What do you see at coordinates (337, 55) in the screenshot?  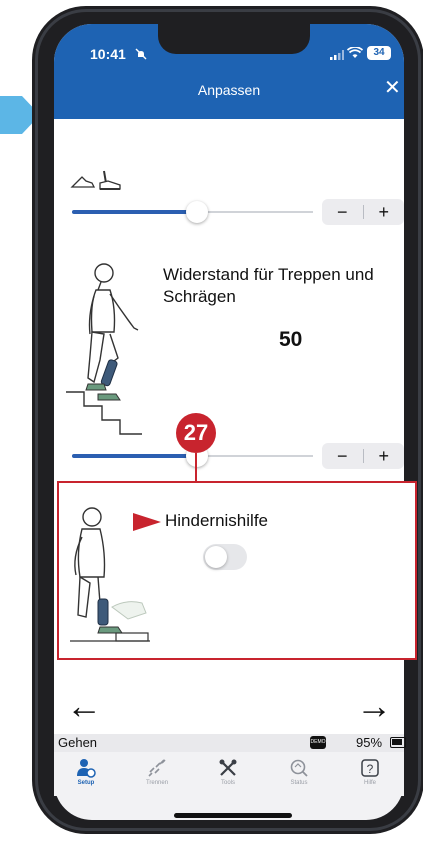 I see `cellular-signal-icon` at bounding box center [337, 55].